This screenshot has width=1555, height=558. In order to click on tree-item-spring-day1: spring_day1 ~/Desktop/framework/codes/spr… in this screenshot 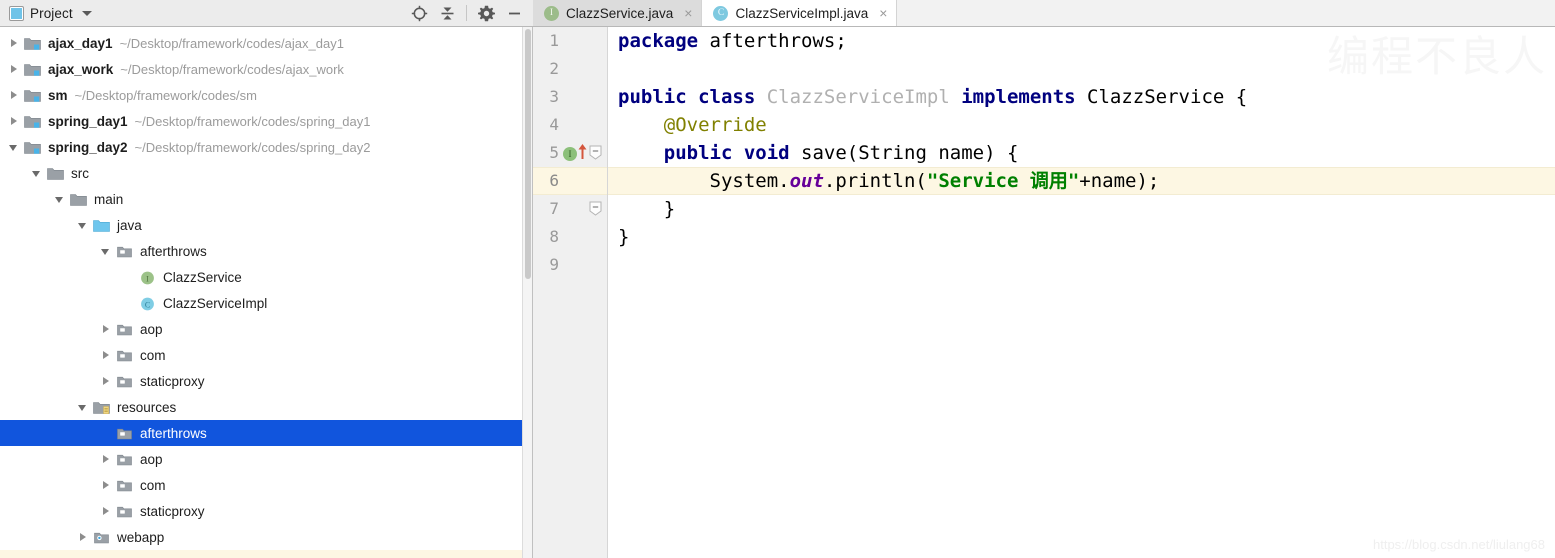, I will do `click(266, 121)`.